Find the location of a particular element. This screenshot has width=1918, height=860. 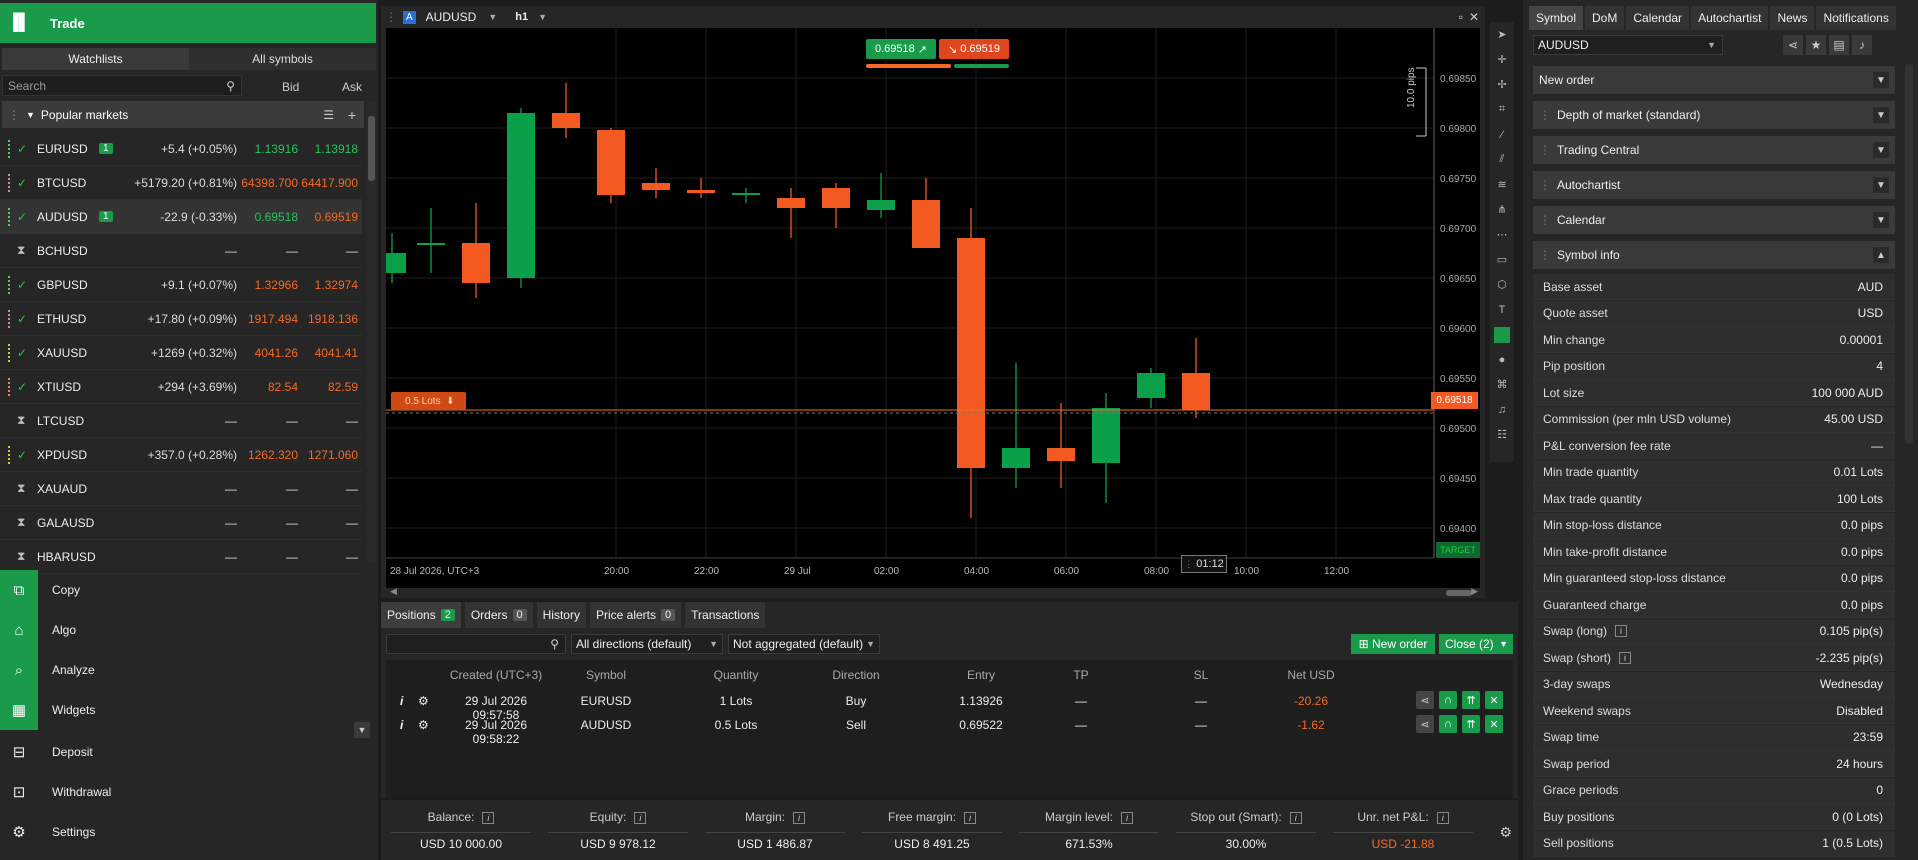

symbol-select: AUDUSD ▼ is located at coordinates (1628, 45).